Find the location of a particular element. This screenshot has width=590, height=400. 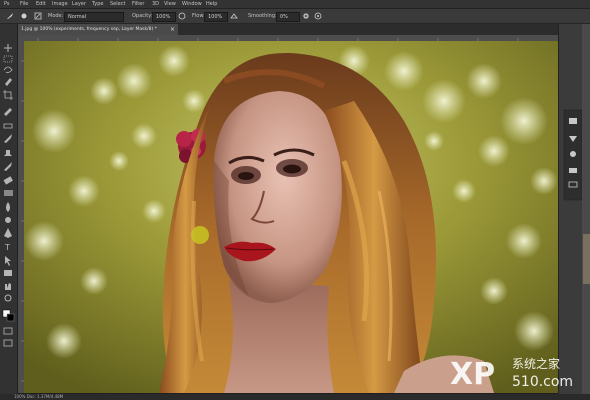

menu-filter: Filter is located at coordinates (138, 4).